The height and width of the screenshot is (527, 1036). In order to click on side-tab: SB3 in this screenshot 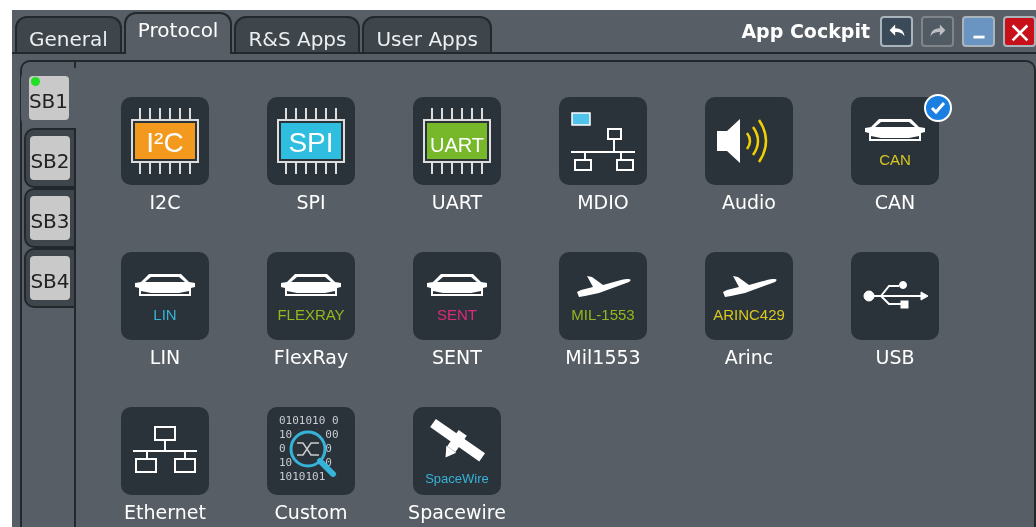, I will do `click(49, 218)`.